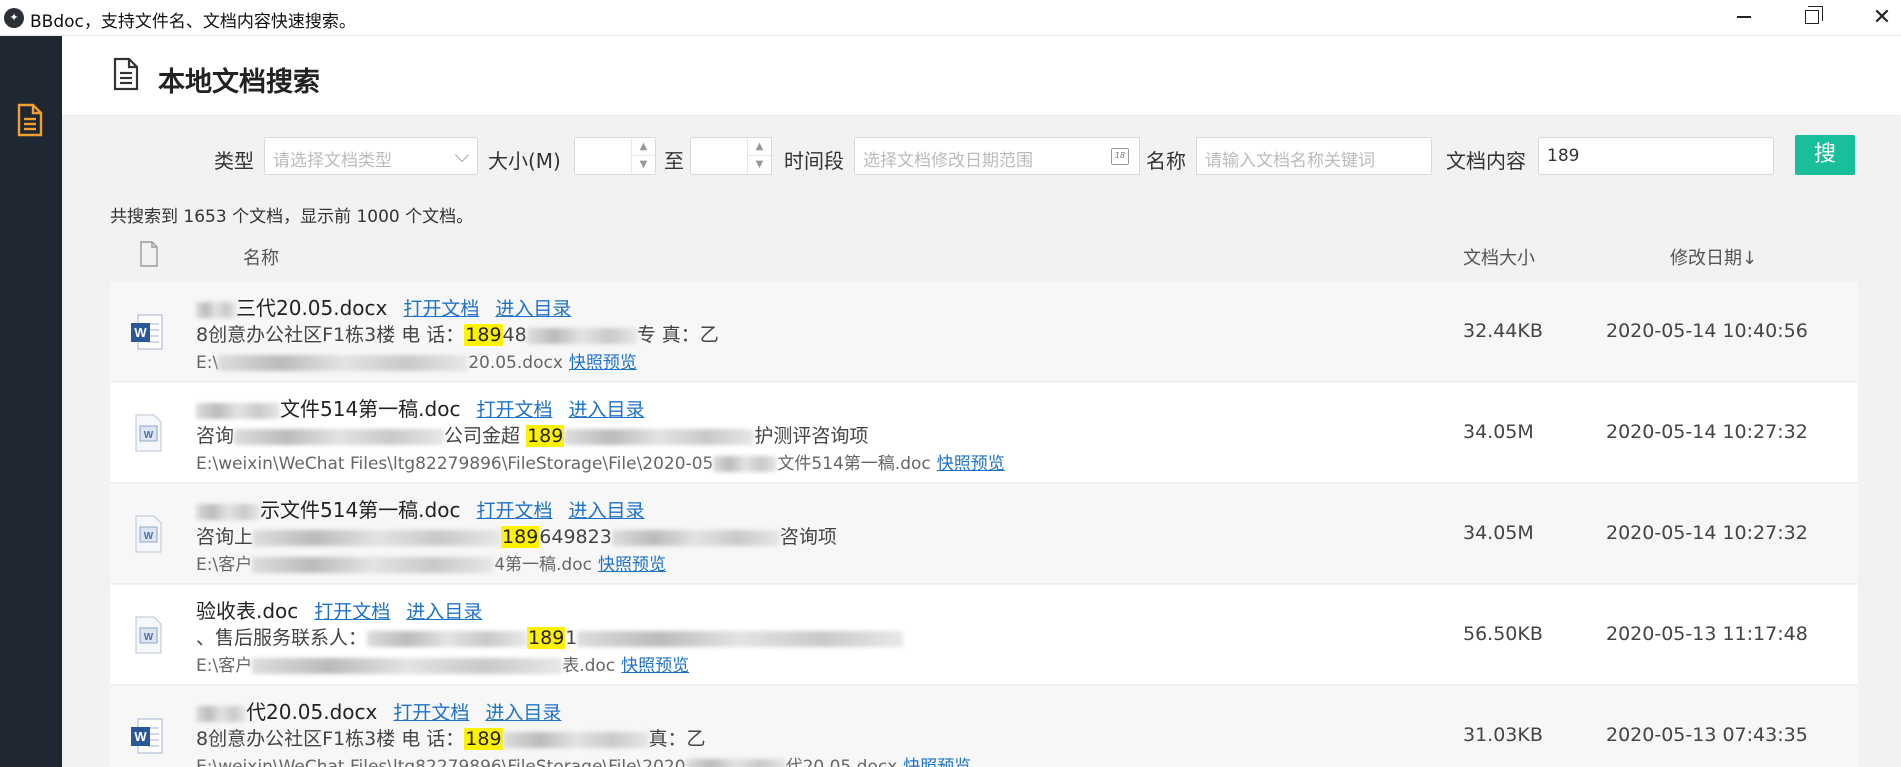 This screenshot has height=767, width=1901. What do you see at coordinates (1563, 156) in the screenshot?
I see `content-search-value: 189` at bounding box center [1563, 156].